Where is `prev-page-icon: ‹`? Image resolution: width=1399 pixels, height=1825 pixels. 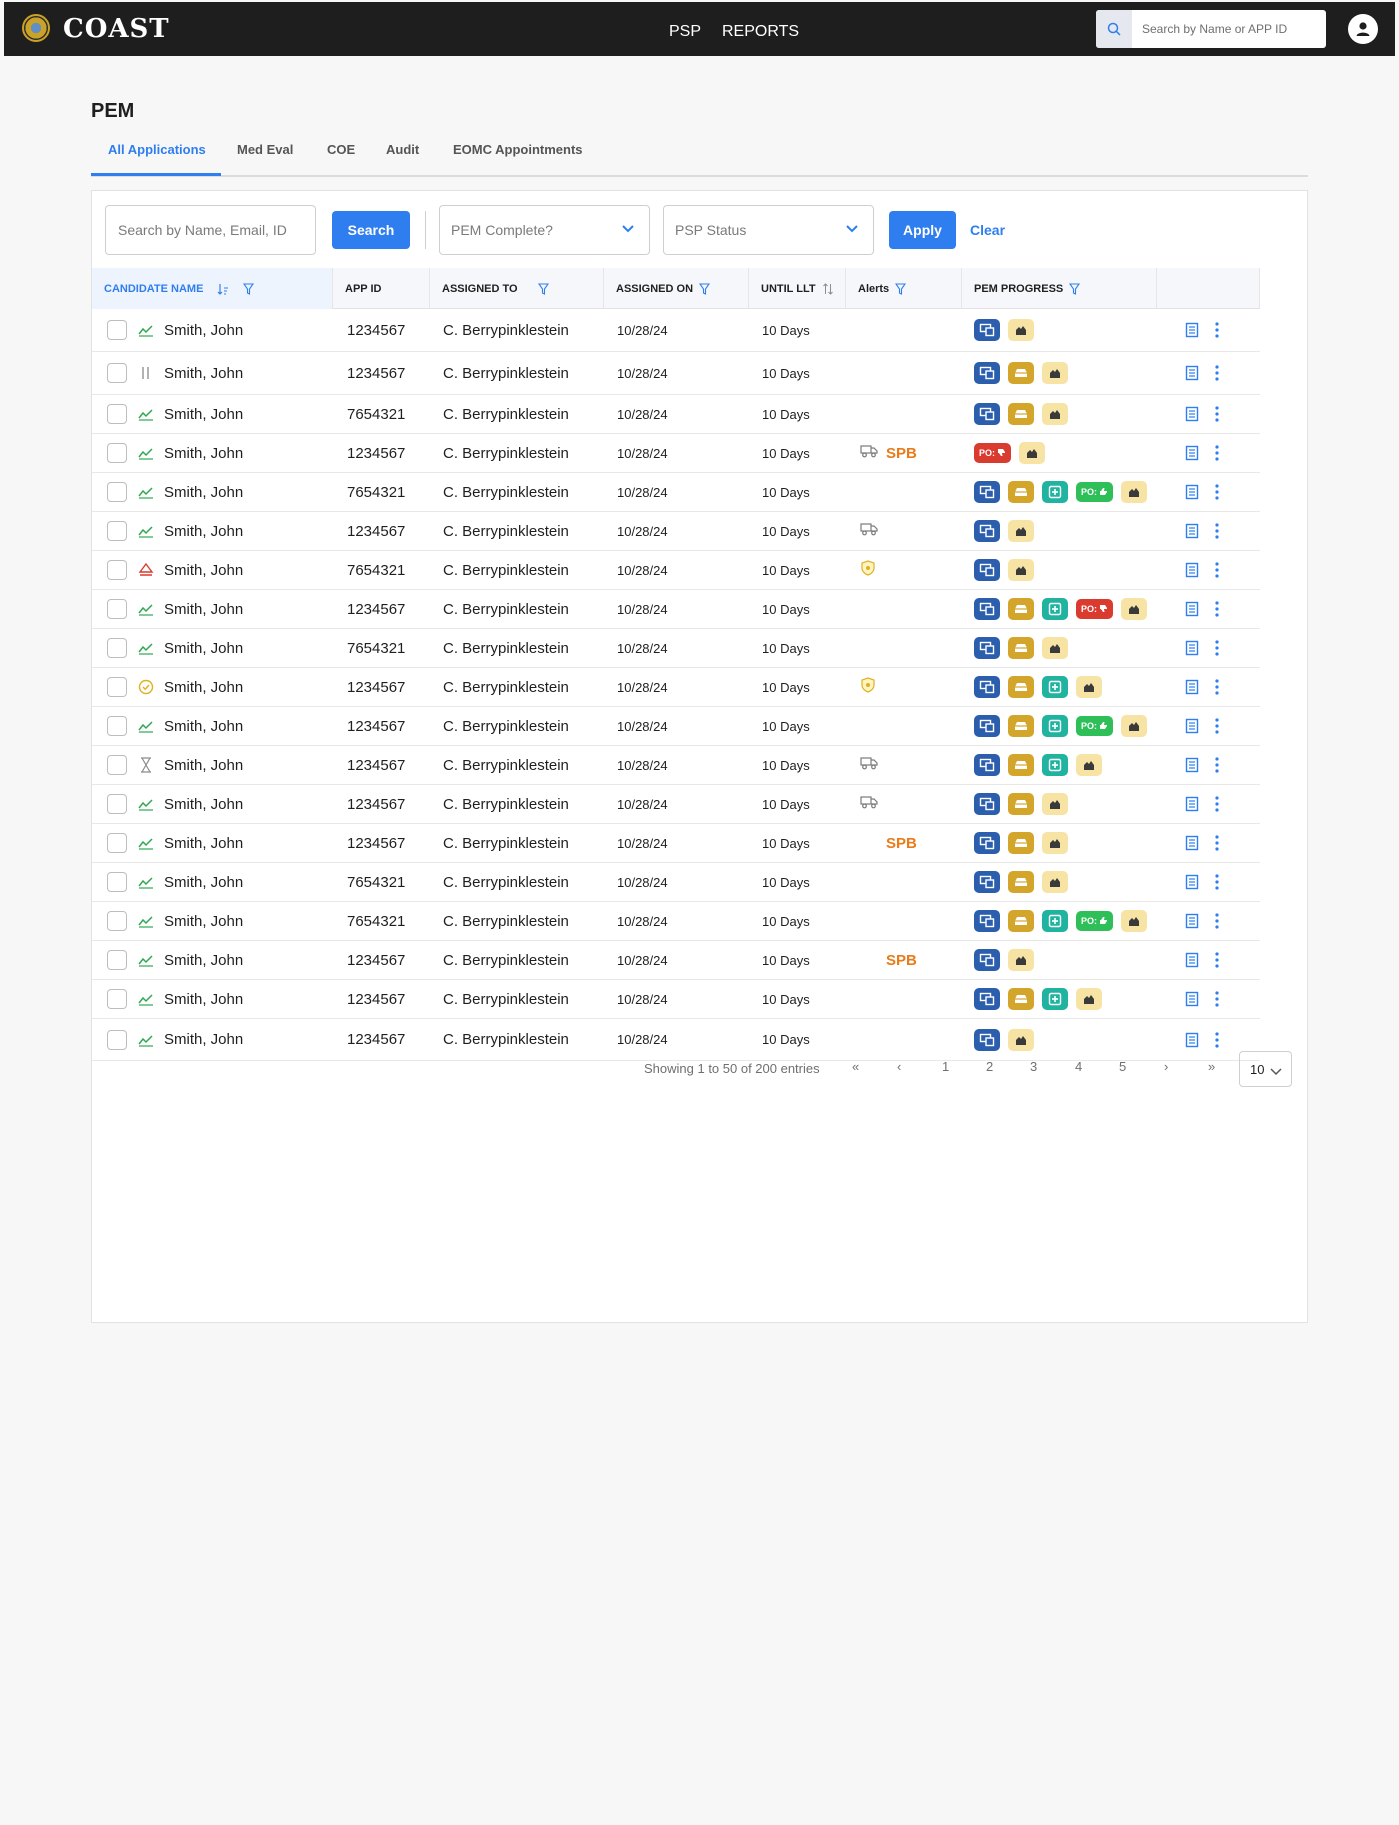
prev-page-icon: ‹ is located at coordinates (899, 1066).